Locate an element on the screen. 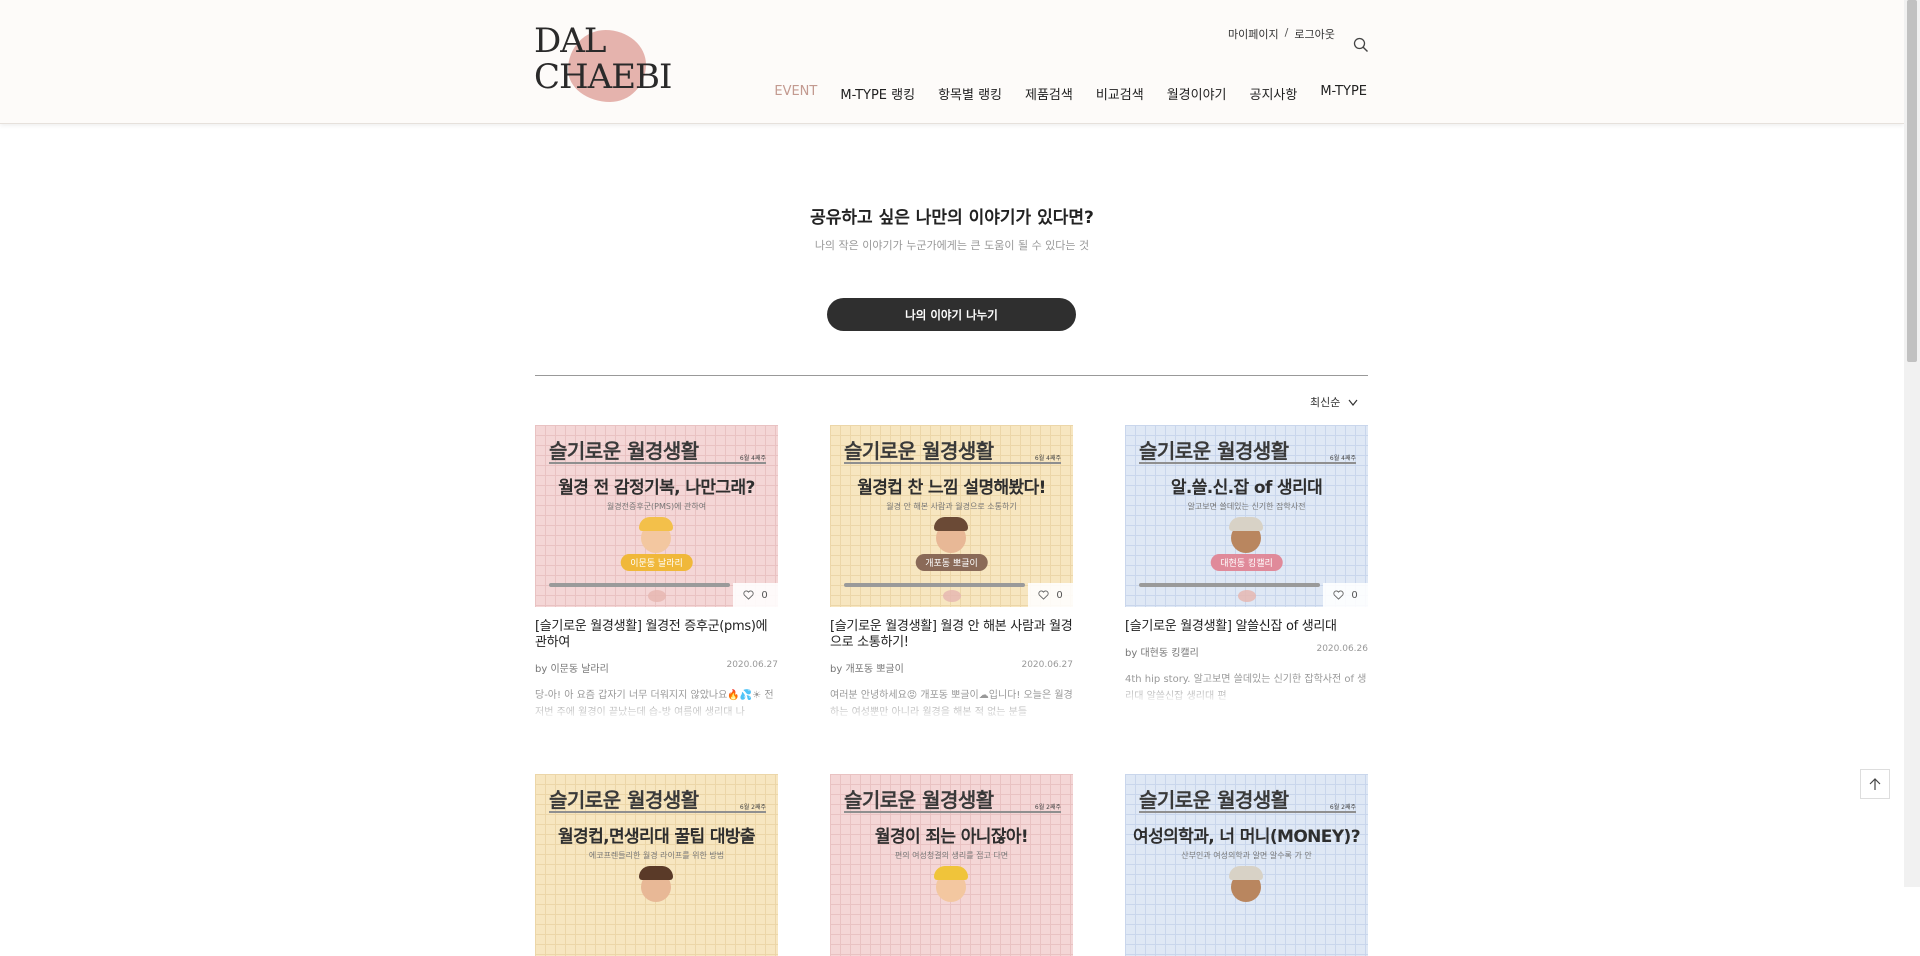 Image resolution: width=1920 pixels, height=956 pixels. card-author: by 이문동 날라리 is located at coordinates (572, 669).